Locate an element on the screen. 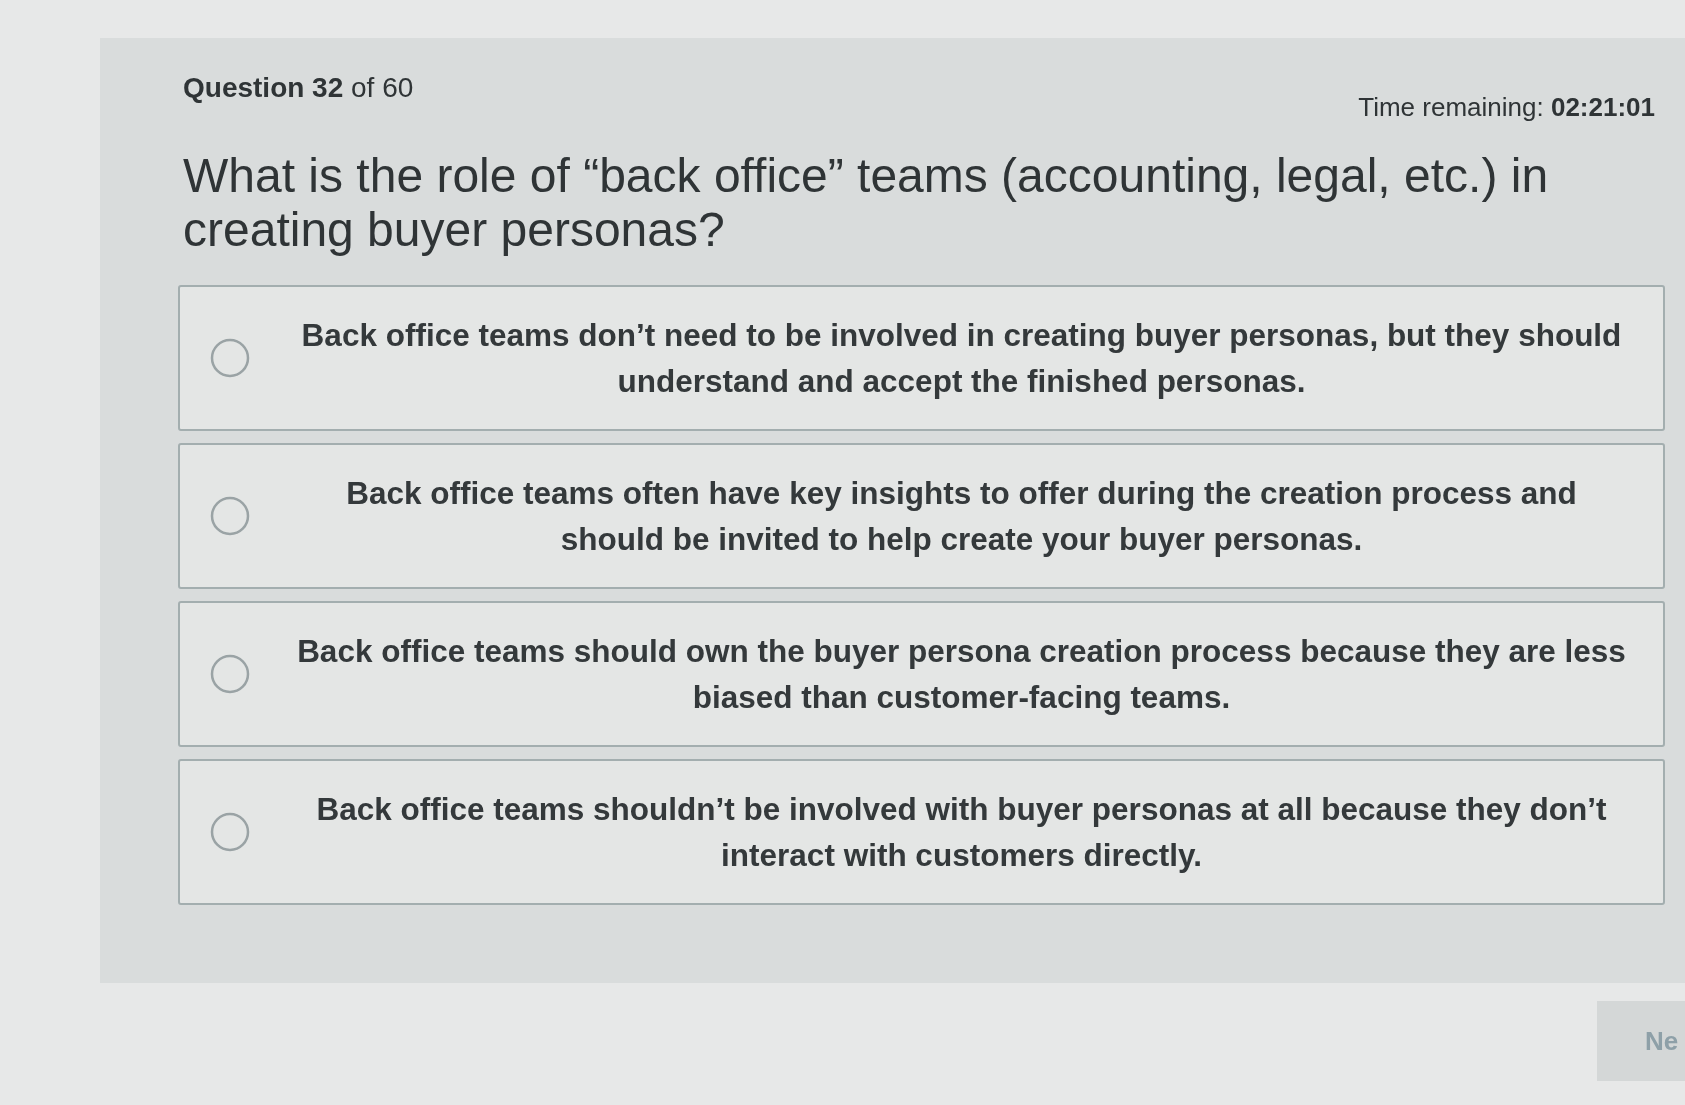  option-text: Back office teams often have key insights to offer during the creation process and should be invited to help create your buyer personas. is located at coordinates (961, 516).